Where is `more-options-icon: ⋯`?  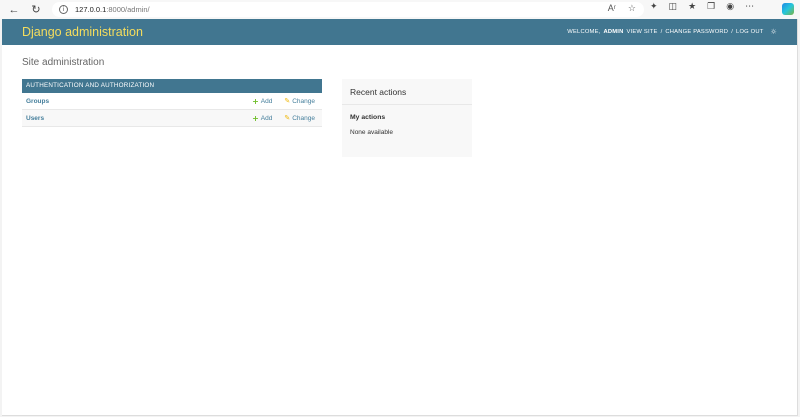
more-options-icon: ⋯ is located at coordinates (749, 6).